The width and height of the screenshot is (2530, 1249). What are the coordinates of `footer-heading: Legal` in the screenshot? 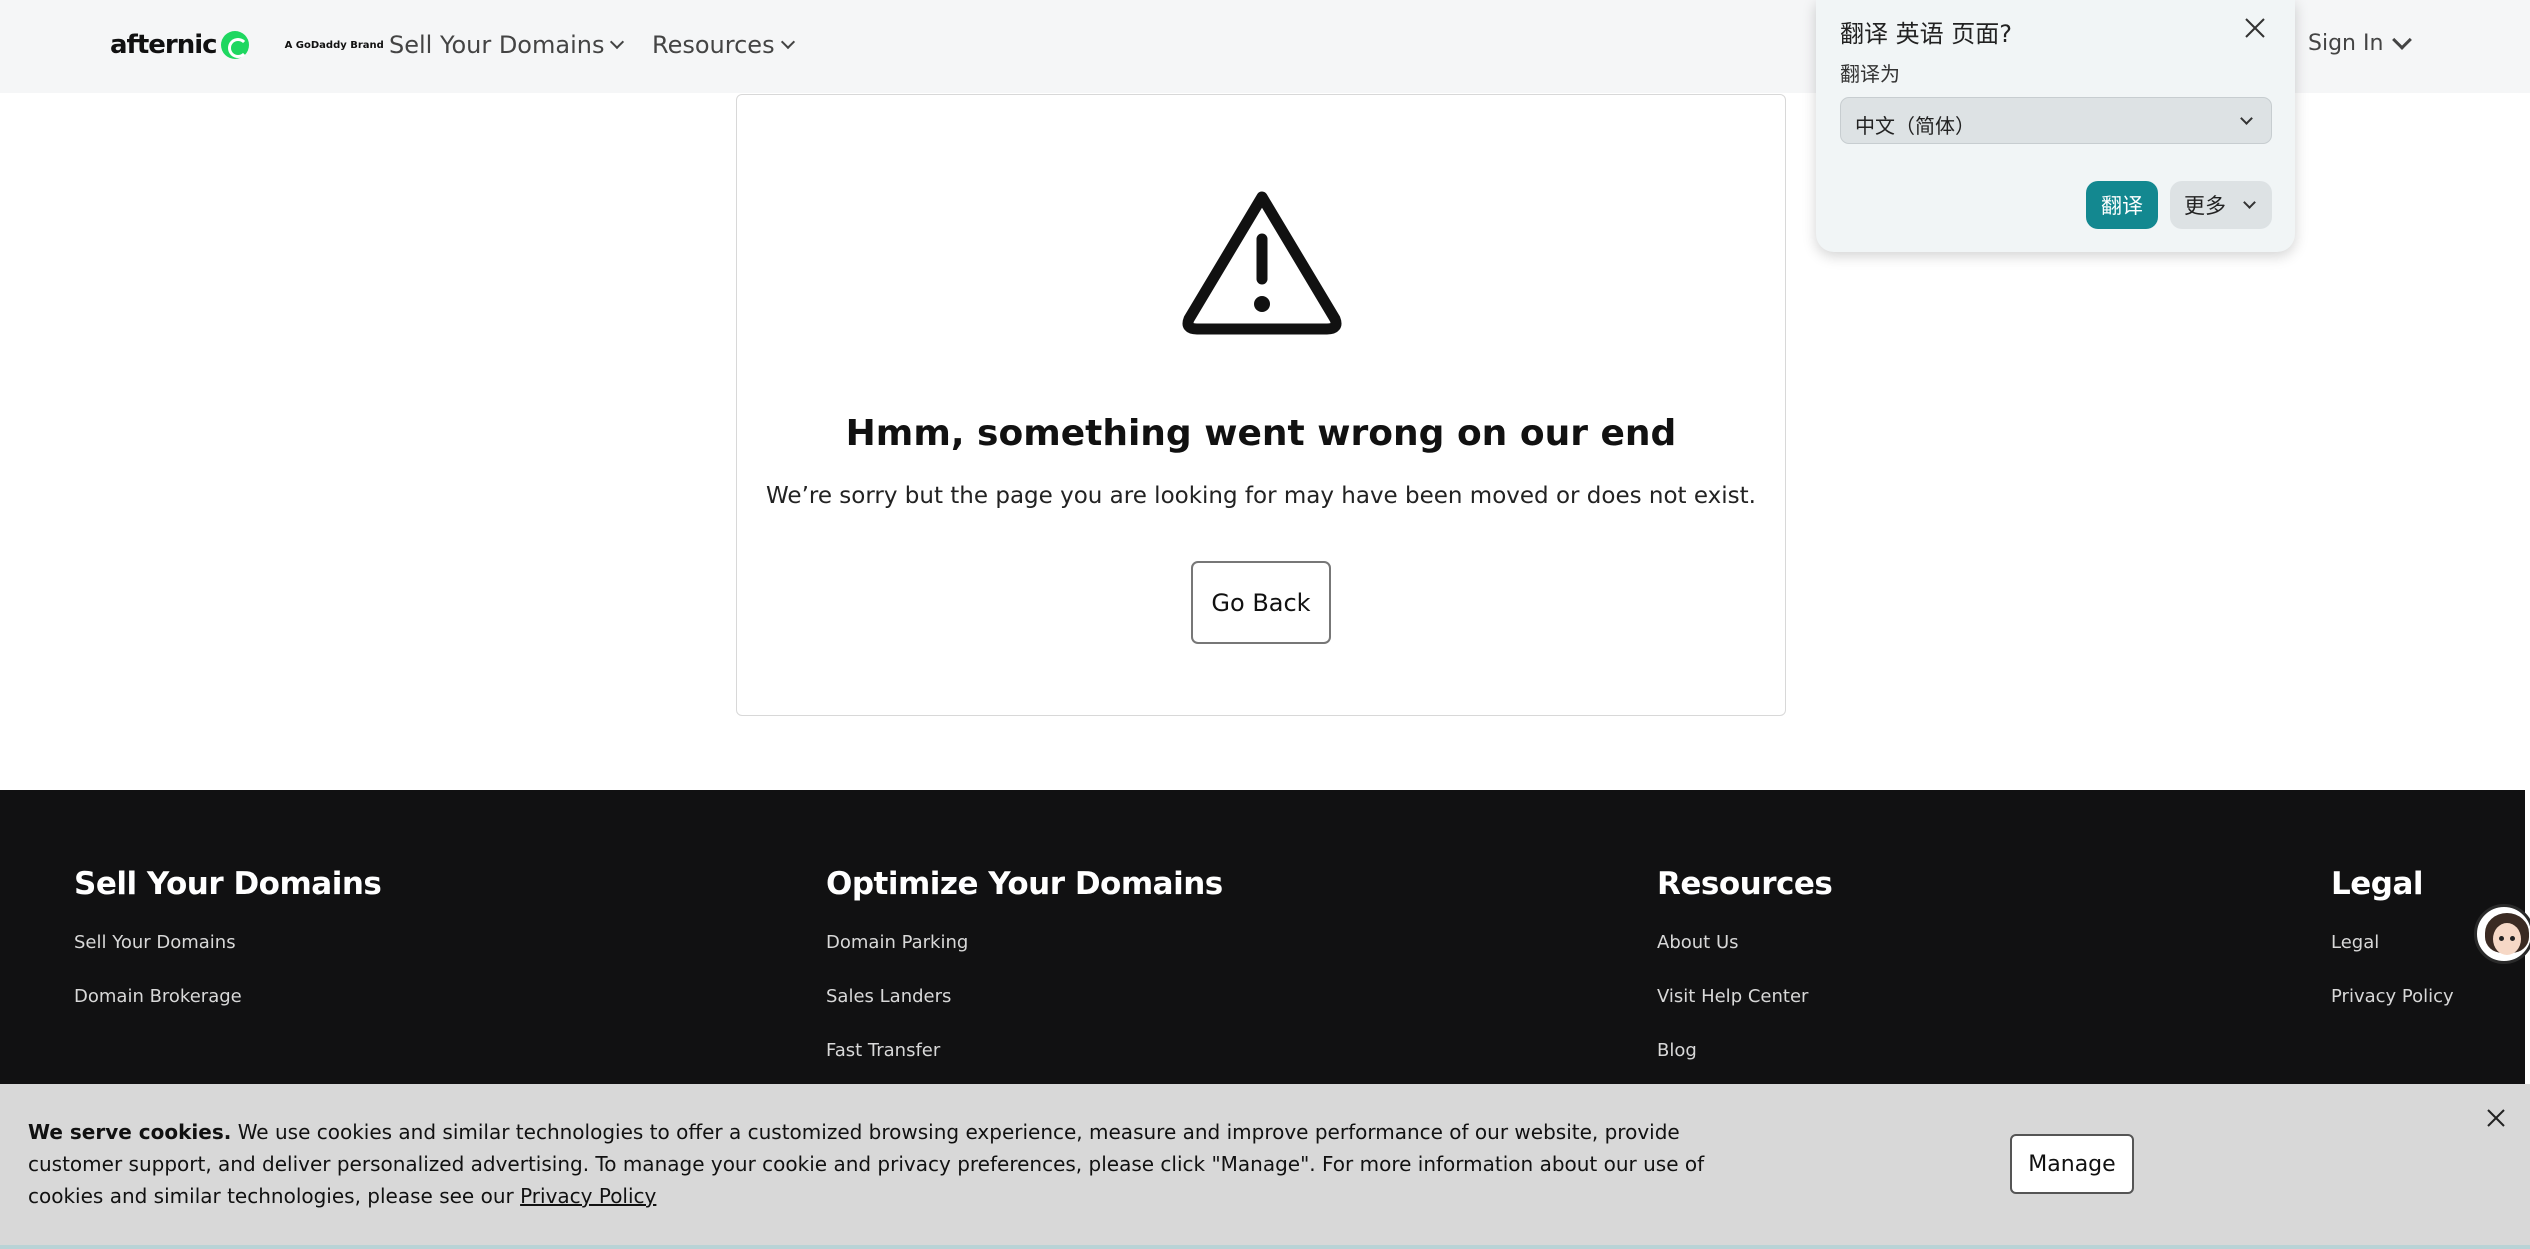 It's located at (2377, 884).